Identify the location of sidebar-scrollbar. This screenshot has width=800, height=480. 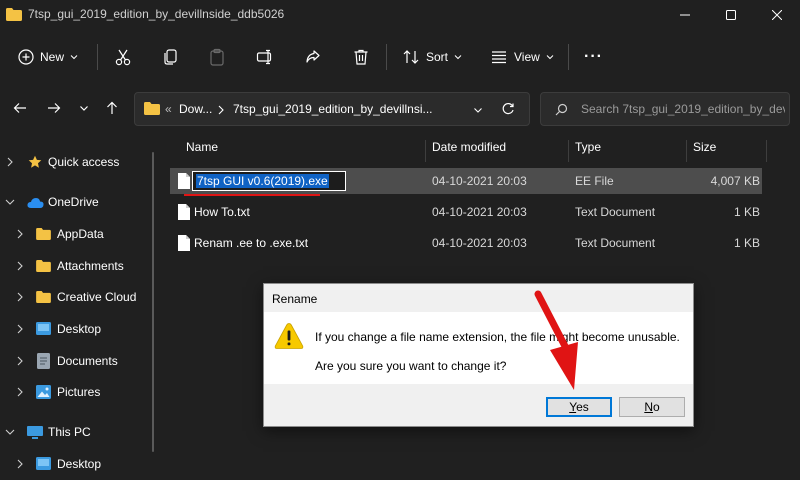
(153, 302).